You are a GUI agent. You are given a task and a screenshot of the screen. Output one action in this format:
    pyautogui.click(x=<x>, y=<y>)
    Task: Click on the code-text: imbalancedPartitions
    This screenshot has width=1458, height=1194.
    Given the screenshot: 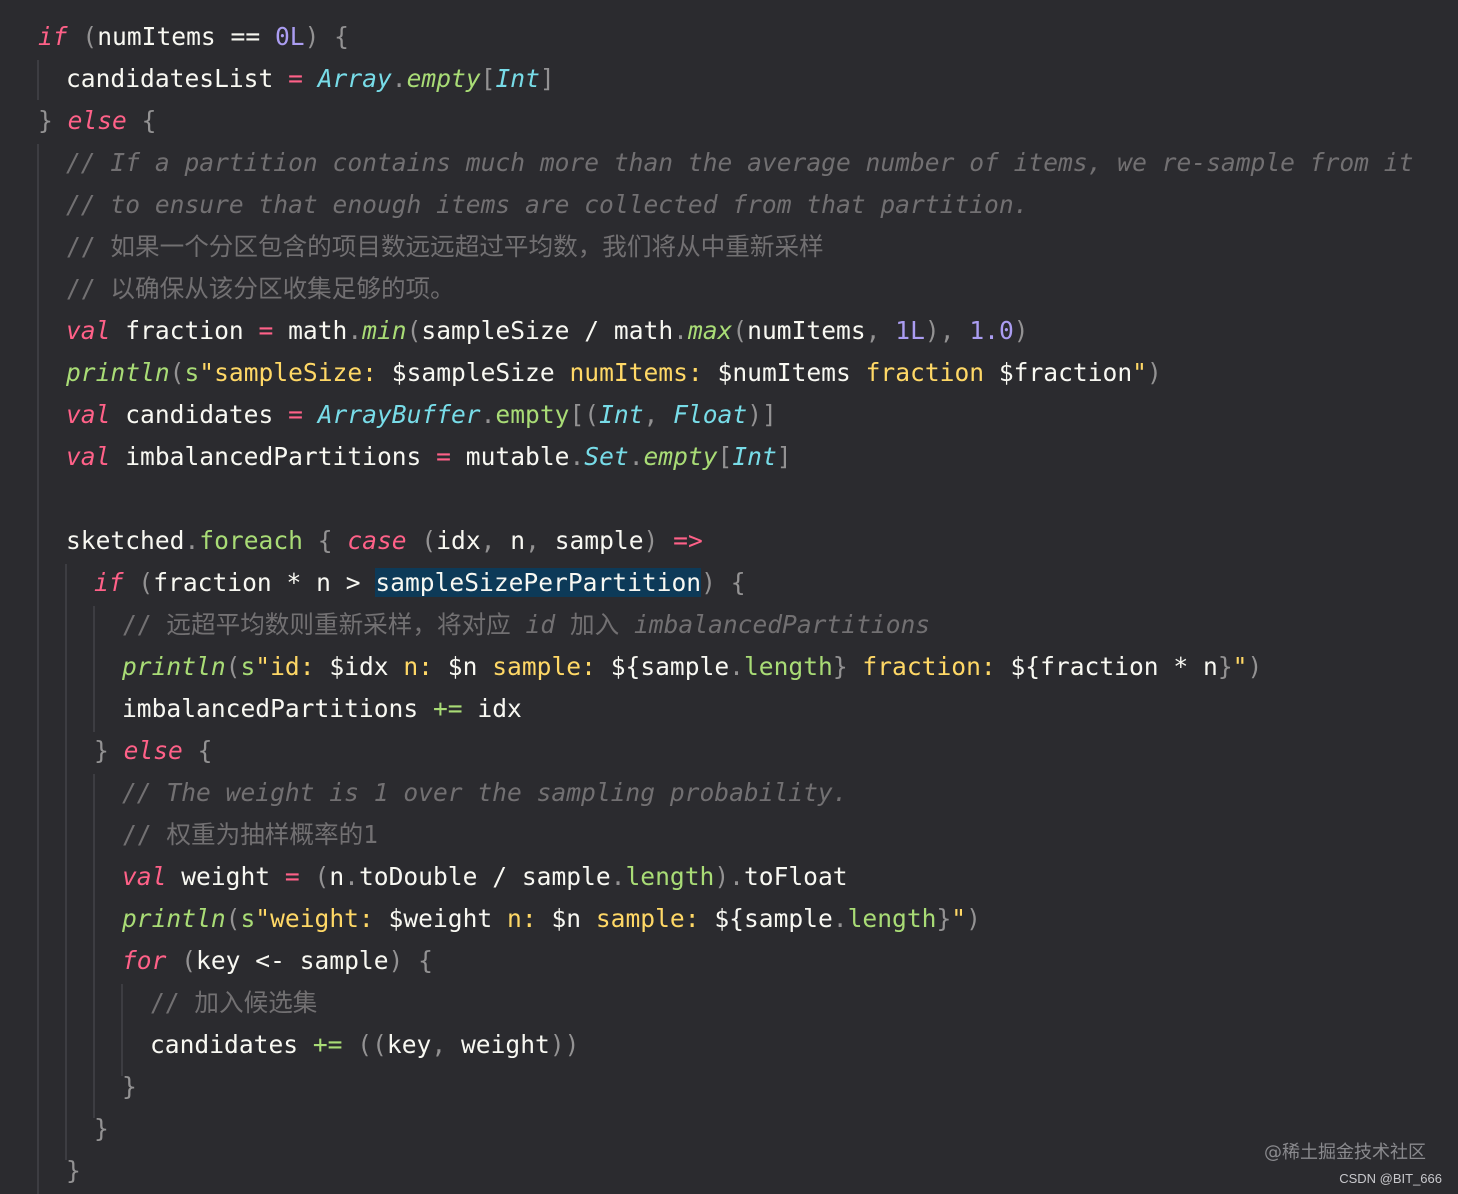 What is the action you would take?
    pyautogui.click(x=273, y=456)
    